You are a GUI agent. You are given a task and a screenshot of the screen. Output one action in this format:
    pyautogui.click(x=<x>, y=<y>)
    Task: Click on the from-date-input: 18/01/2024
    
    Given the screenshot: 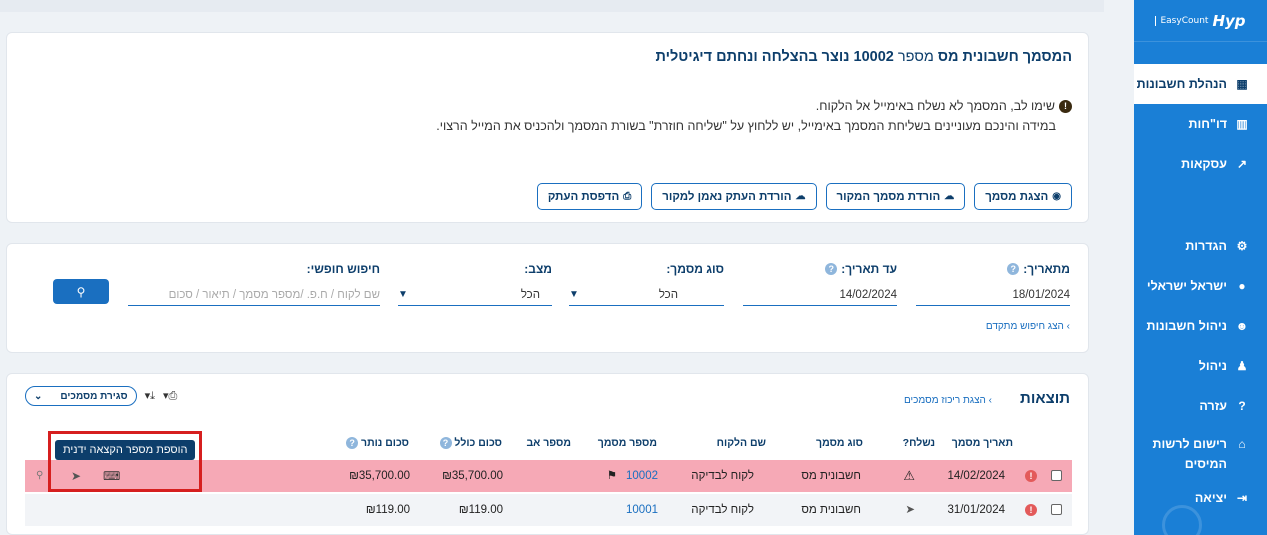 What is the action you would take?
    pyautogui.click(x=993, y=295)
    